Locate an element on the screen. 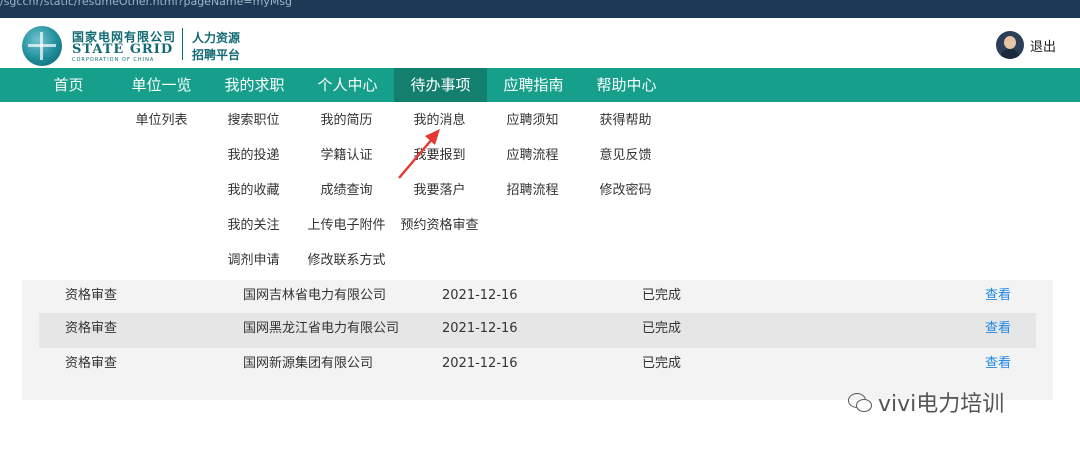  menu-col-help: 获得帮助 意见反馈 修改密码 is located at coordinates (625, 164).